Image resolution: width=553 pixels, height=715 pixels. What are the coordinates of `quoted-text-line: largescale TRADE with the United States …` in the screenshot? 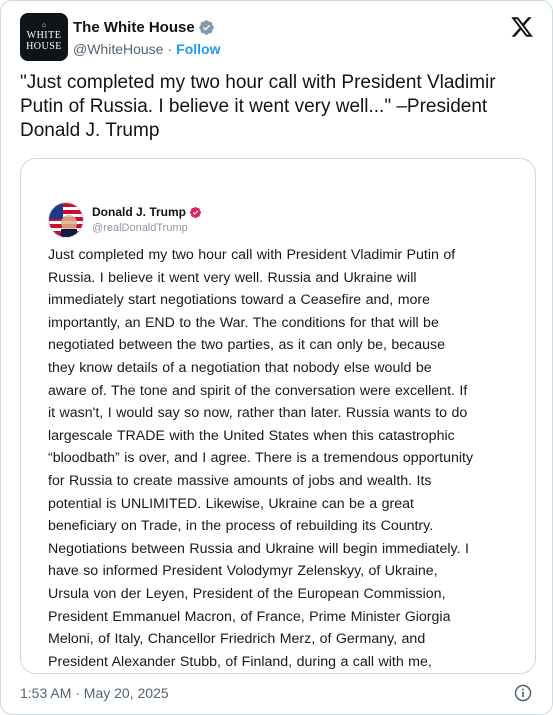 It's located at (251, 435).